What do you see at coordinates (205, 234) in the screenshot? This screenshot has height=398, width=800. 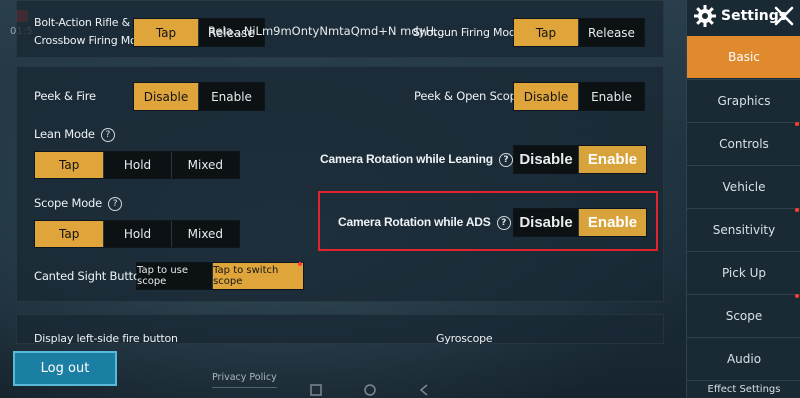 I see `scope-mixed-option: Mixed` at bounding box center [205, 234].